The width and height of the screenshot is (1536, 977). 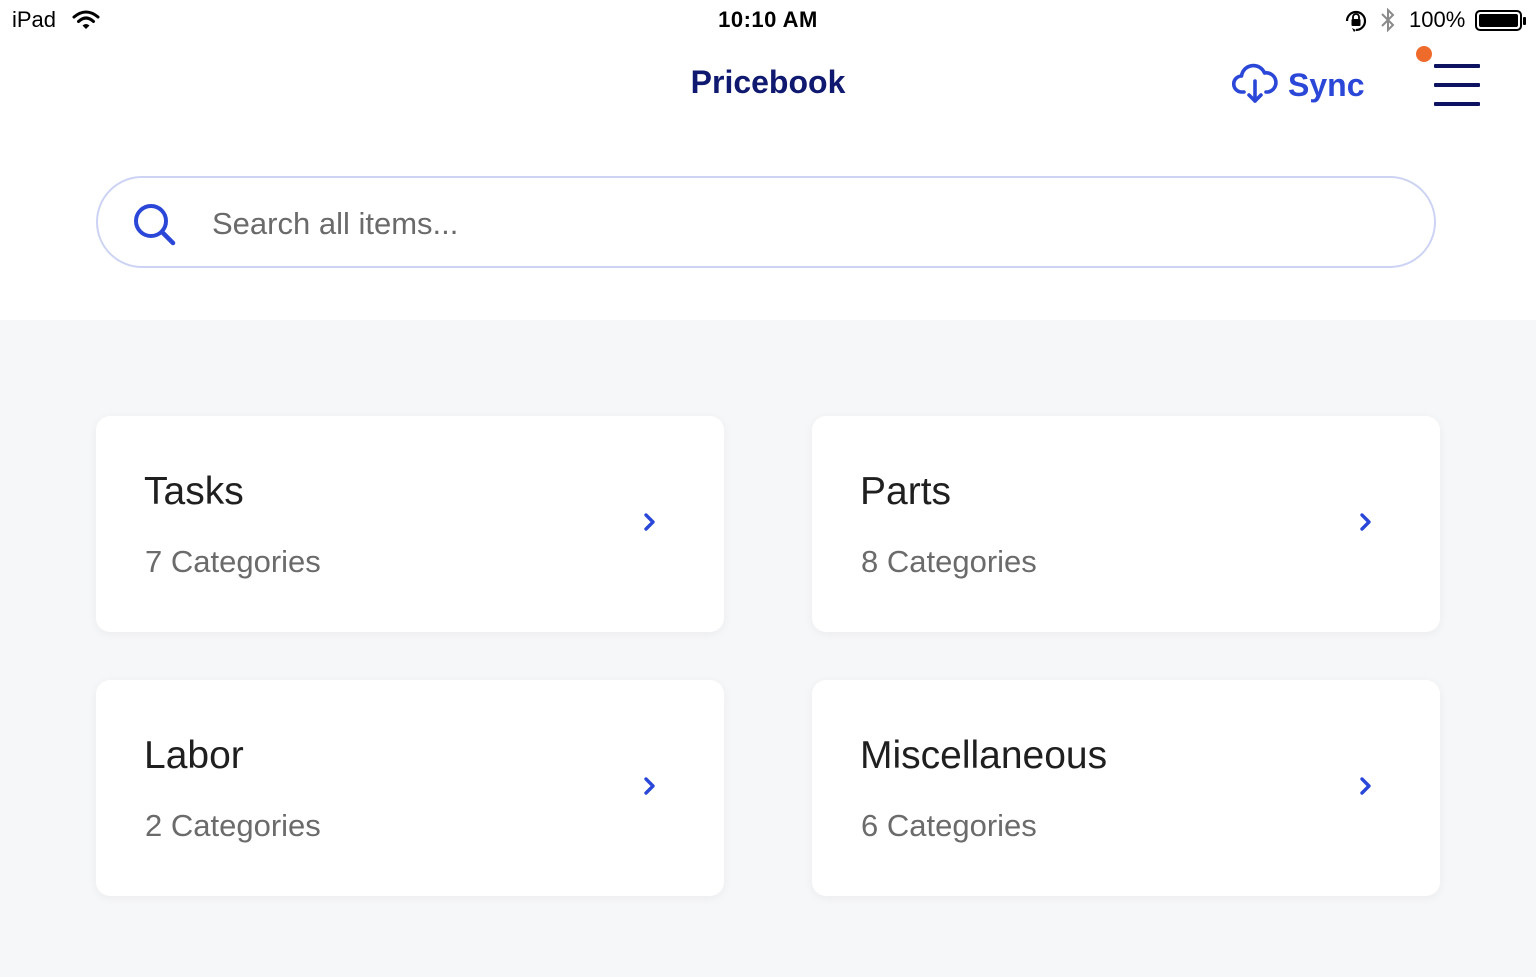 I want to click on notification-dot, so click(x=1424, y=54).